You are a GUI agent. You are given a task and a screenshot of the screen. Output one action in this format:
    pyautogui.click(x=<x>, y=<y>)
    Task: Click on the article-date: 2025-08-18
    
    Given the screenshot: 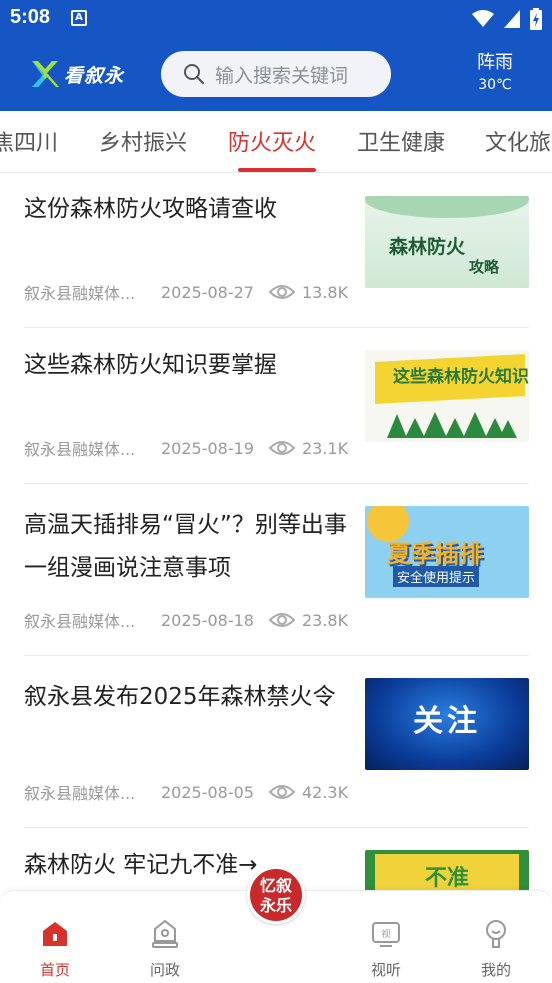 What is the action you would take?
    pyautogui.click(x=207, y=620)
    